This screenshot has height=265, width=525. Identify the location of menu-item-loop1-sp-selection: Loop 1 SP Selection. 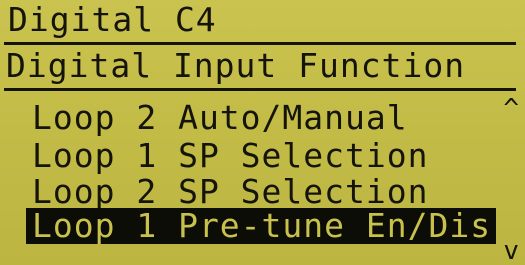
(230, 156).